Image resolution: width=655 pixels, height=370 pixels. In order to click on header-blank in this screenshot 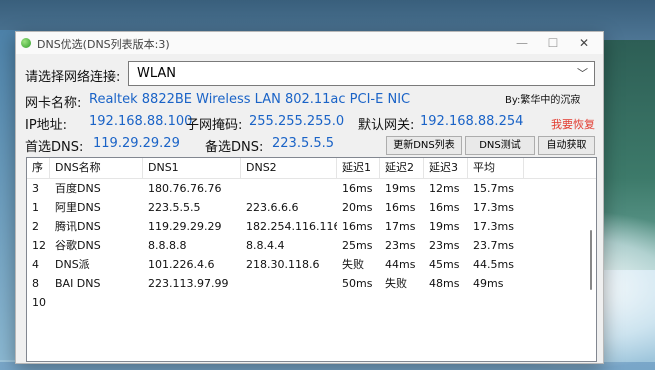, I will do `click(555, 168)`.